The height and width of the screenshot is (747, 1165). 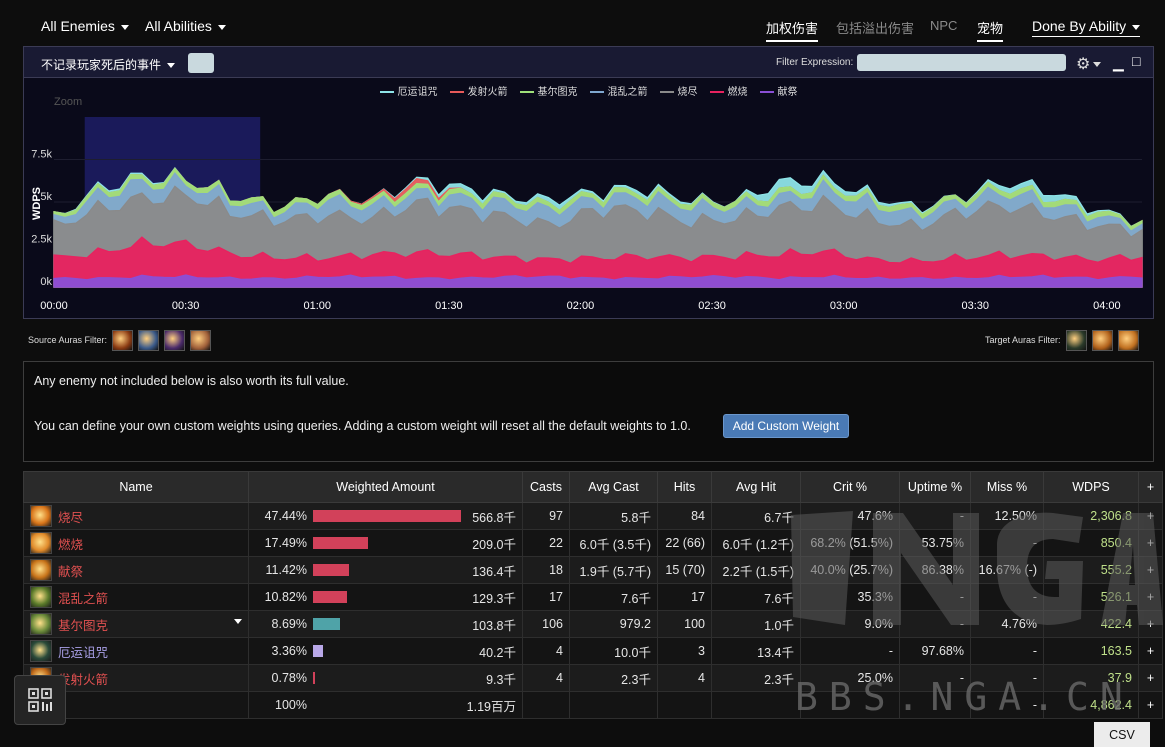 What do you see at coordinates (850, 678) in the screenshot?
I see `crit-cell: 25.0%` at bounding box center [850, 678].